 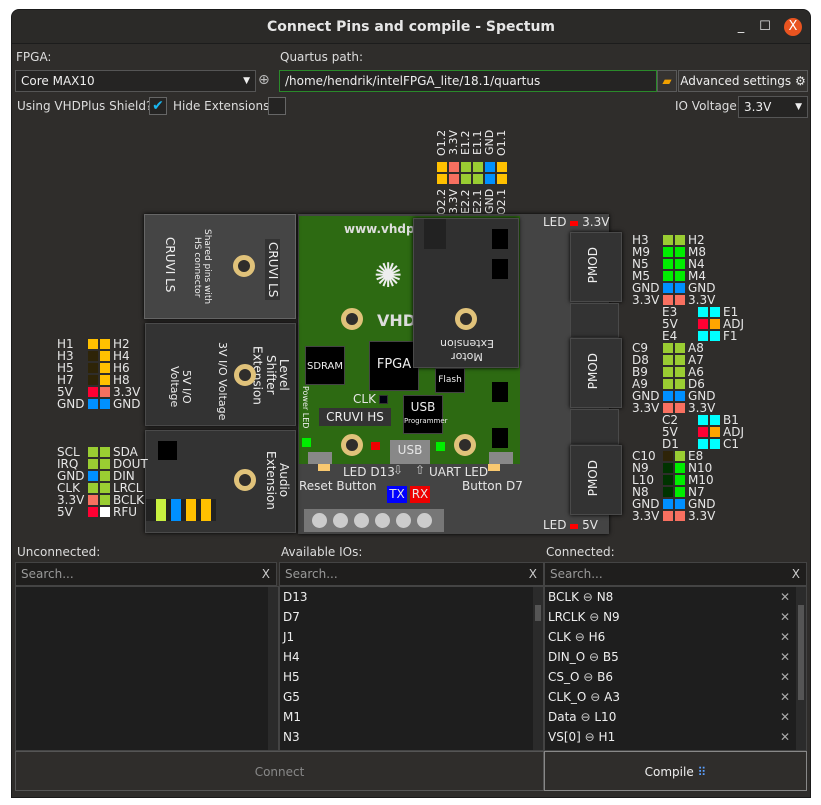 I want to click on available-search-input: Search... X, so click(x=411, y=574).